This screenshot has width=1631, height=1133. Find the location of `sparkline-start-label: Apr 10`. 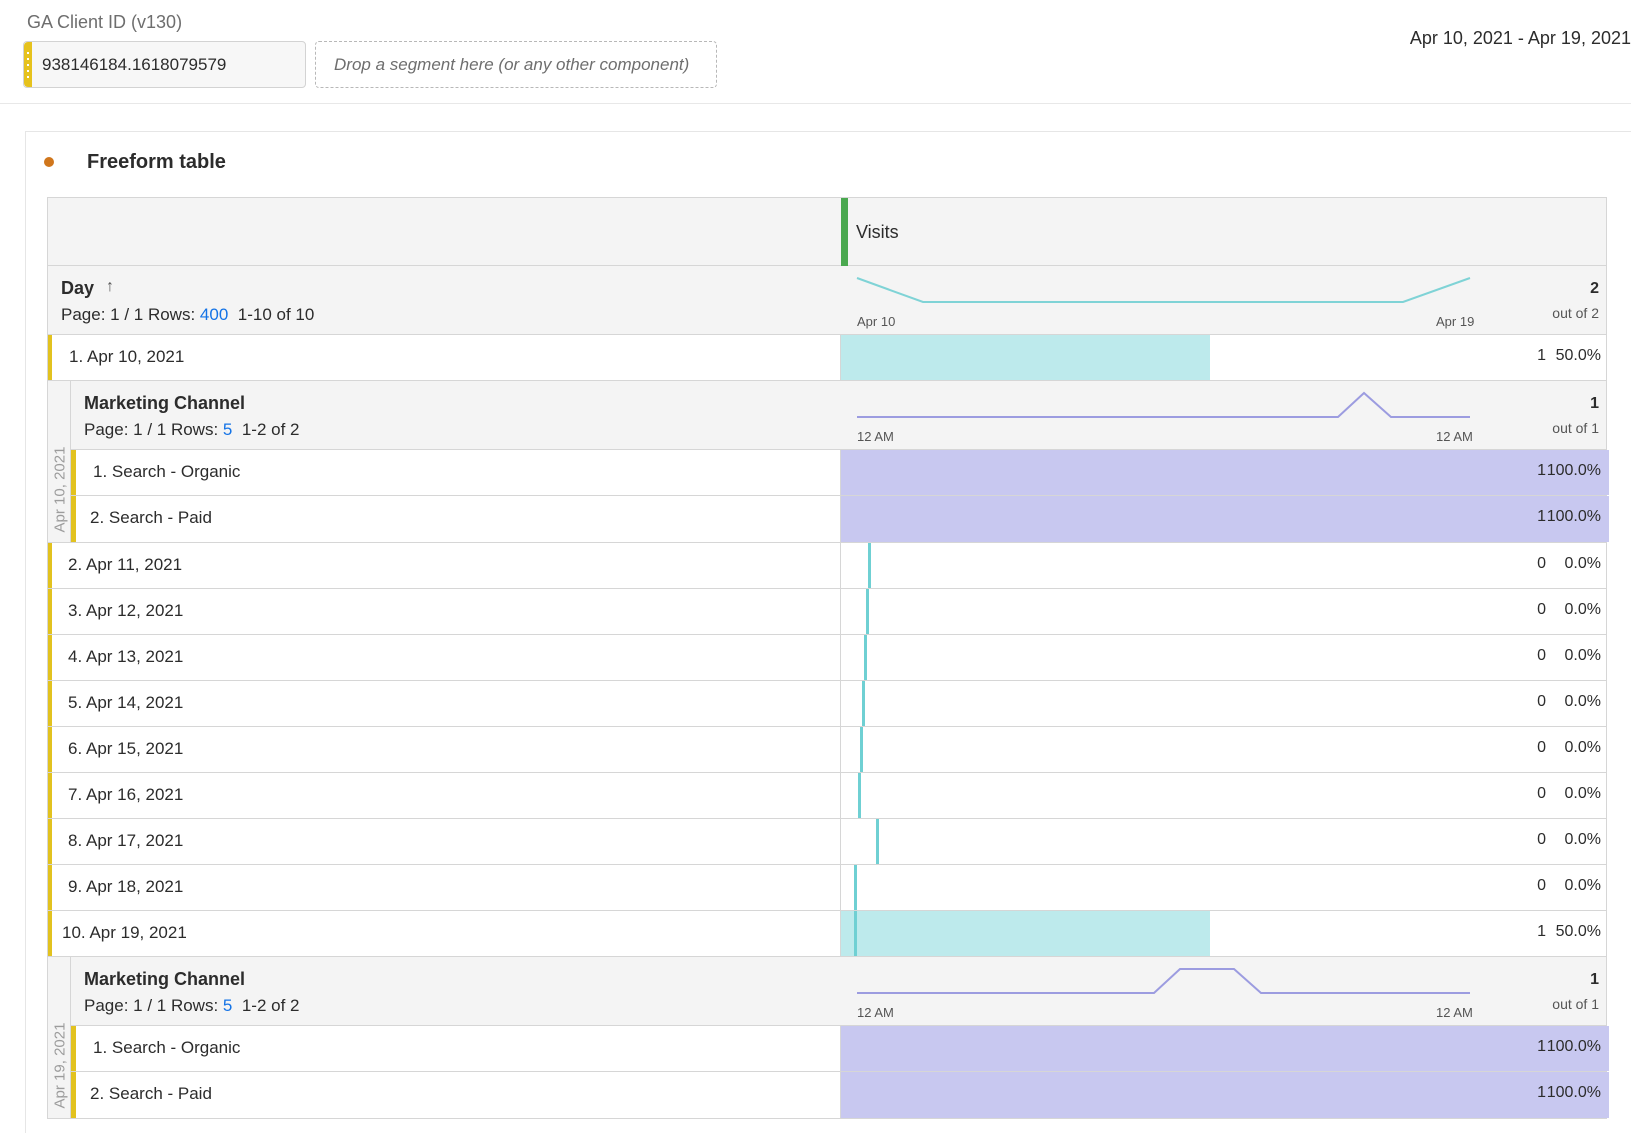

sparkline-start-label: Apr 10 is located at coordinates (876, 321).